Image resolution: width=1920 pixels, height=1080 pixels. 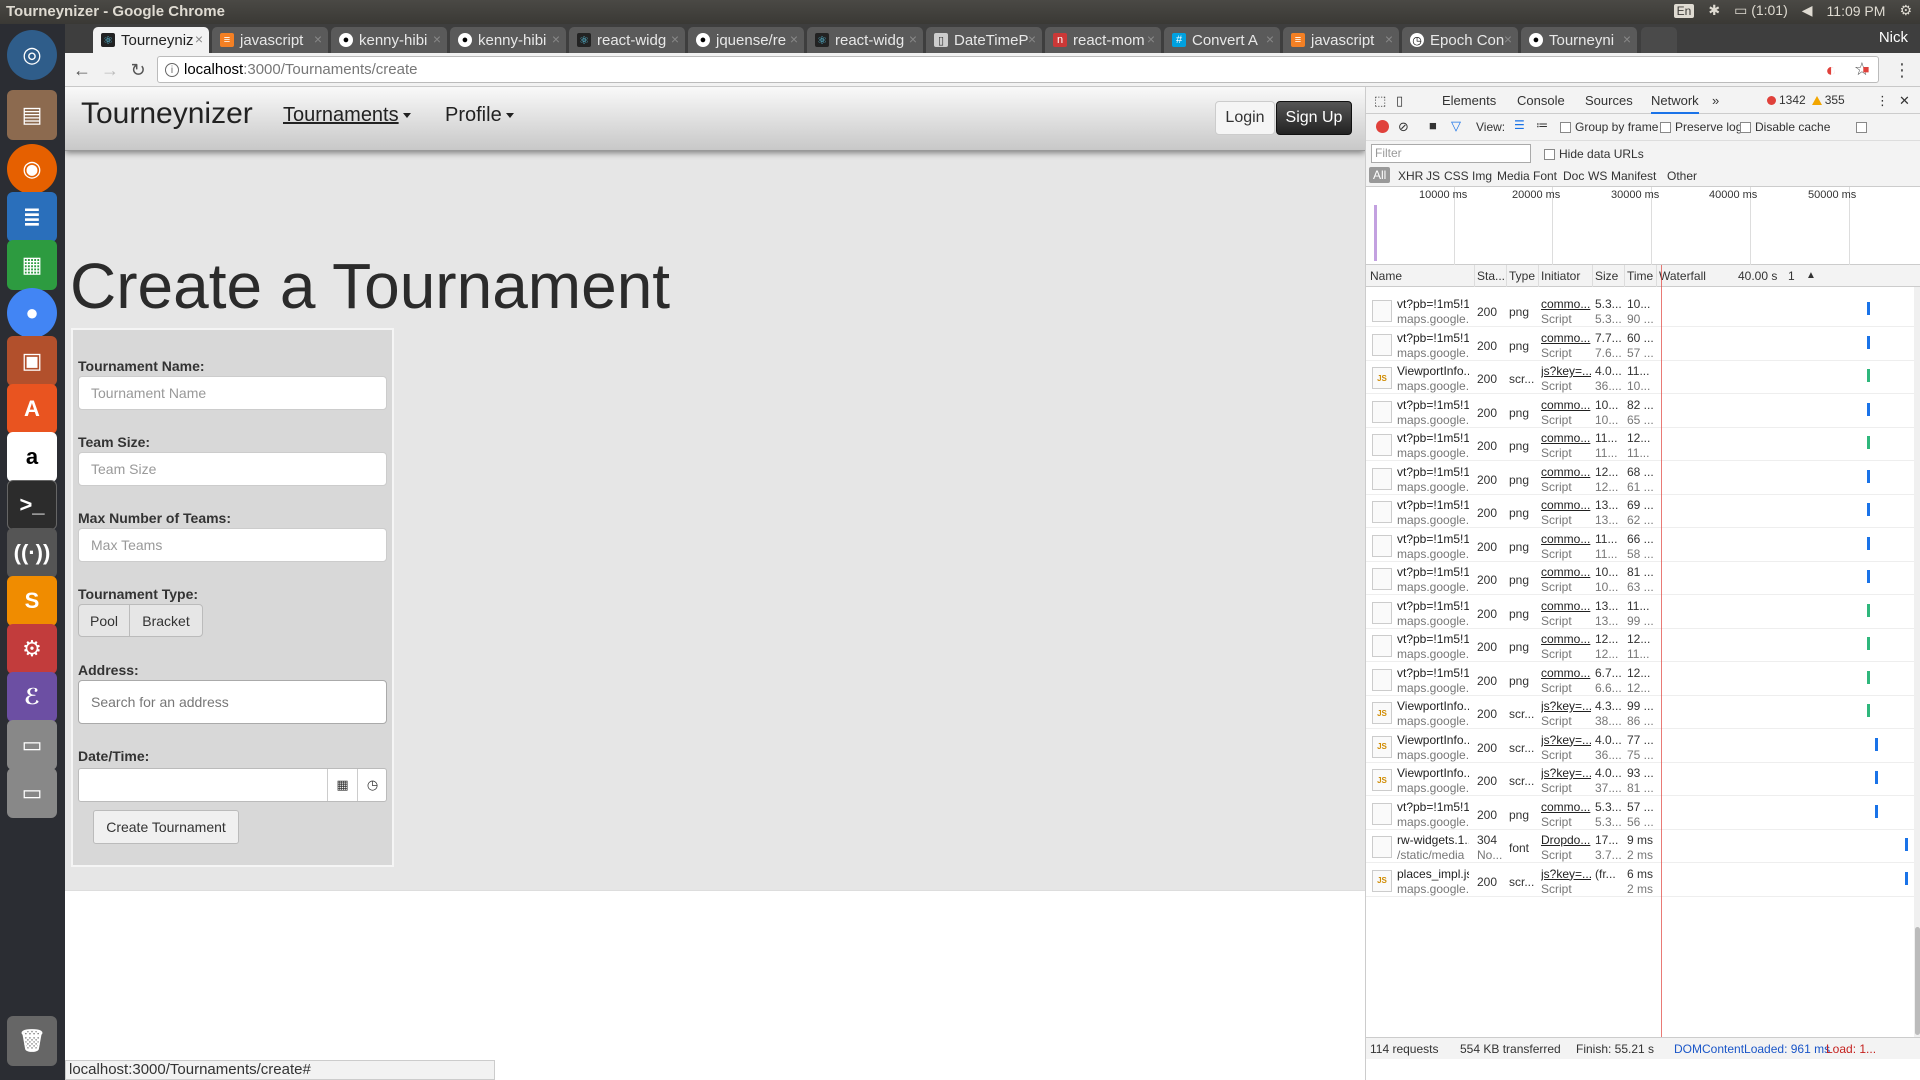 What do you see at coordinates (32, 505) in the screenshot?
I see `terminal-icon: >_` at bounding box center [32, 505].